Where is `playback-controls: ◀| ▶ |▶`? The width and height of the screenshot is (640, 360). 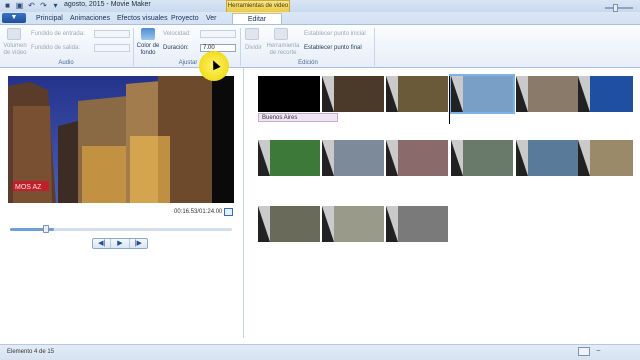 playback-controls: ◀| ▶ |▶ is located at coordinates (120, 243).